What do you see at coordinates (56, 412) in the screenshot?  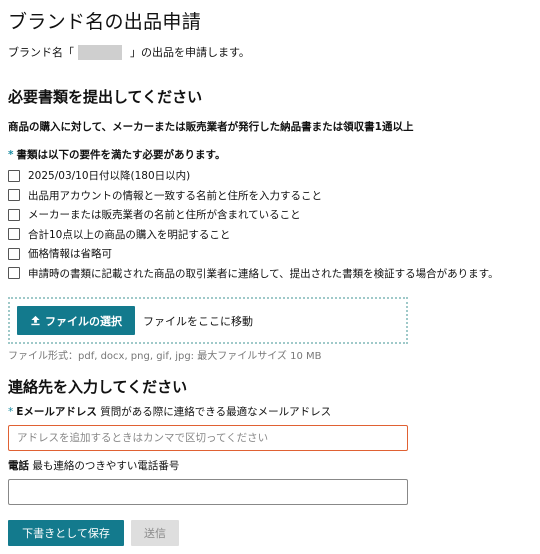 I see `email-label-text: Eメールアドレス` at bounding box center [56, 412].